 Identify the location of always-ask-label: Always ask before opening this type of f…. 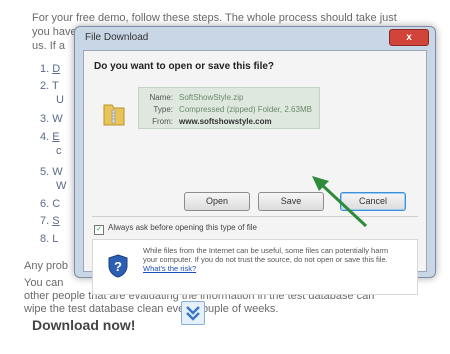
(182, 227).